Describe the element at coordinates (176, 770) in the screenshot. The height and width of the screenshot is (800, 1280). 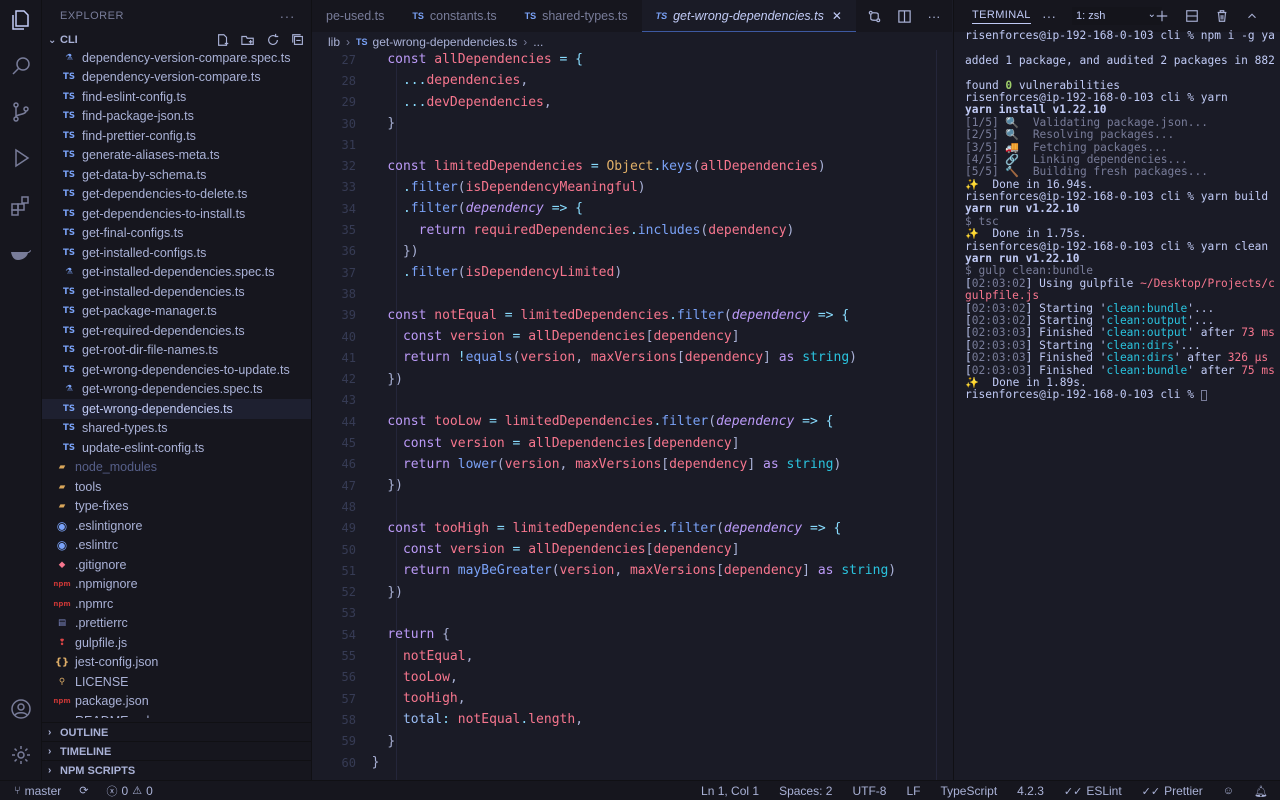
I see `npm-scripts-section: › NPM SCRIPTS` at that location.